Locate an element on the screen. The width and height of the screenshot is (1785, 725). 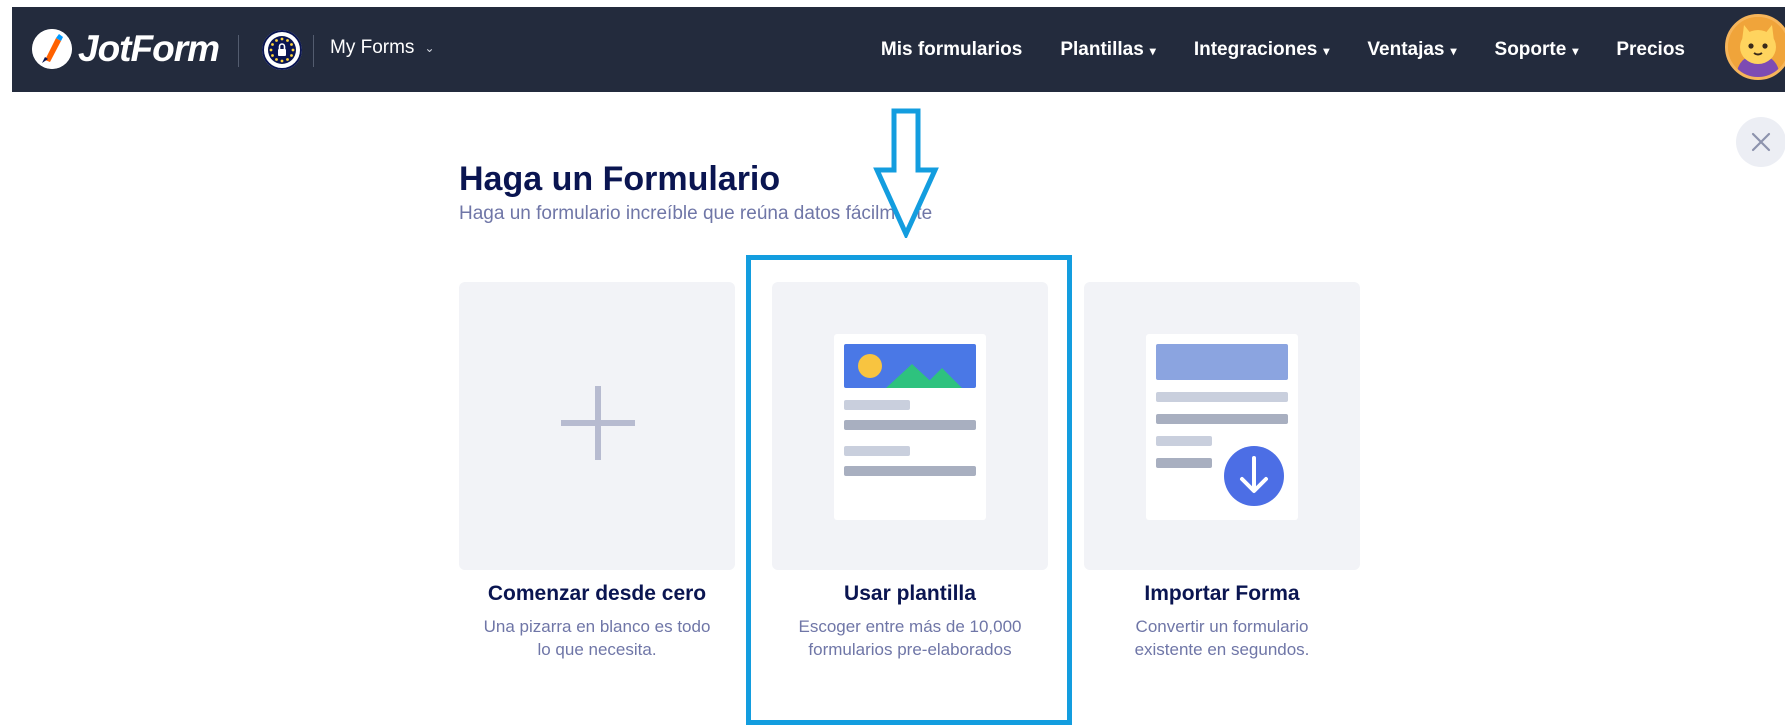
nav-label: Plantillas is located at coordinates (1102, 49).